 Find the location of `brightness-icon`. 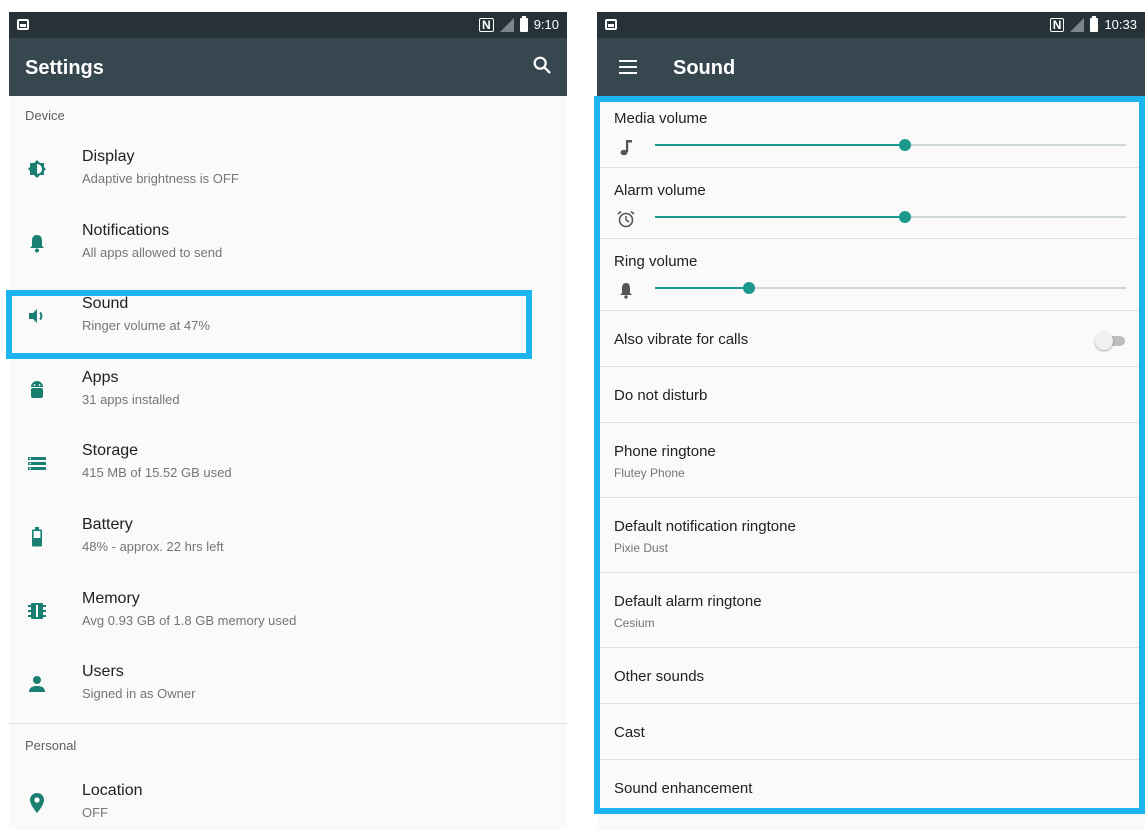

brightness-icon is located at coordinates (37, 169).